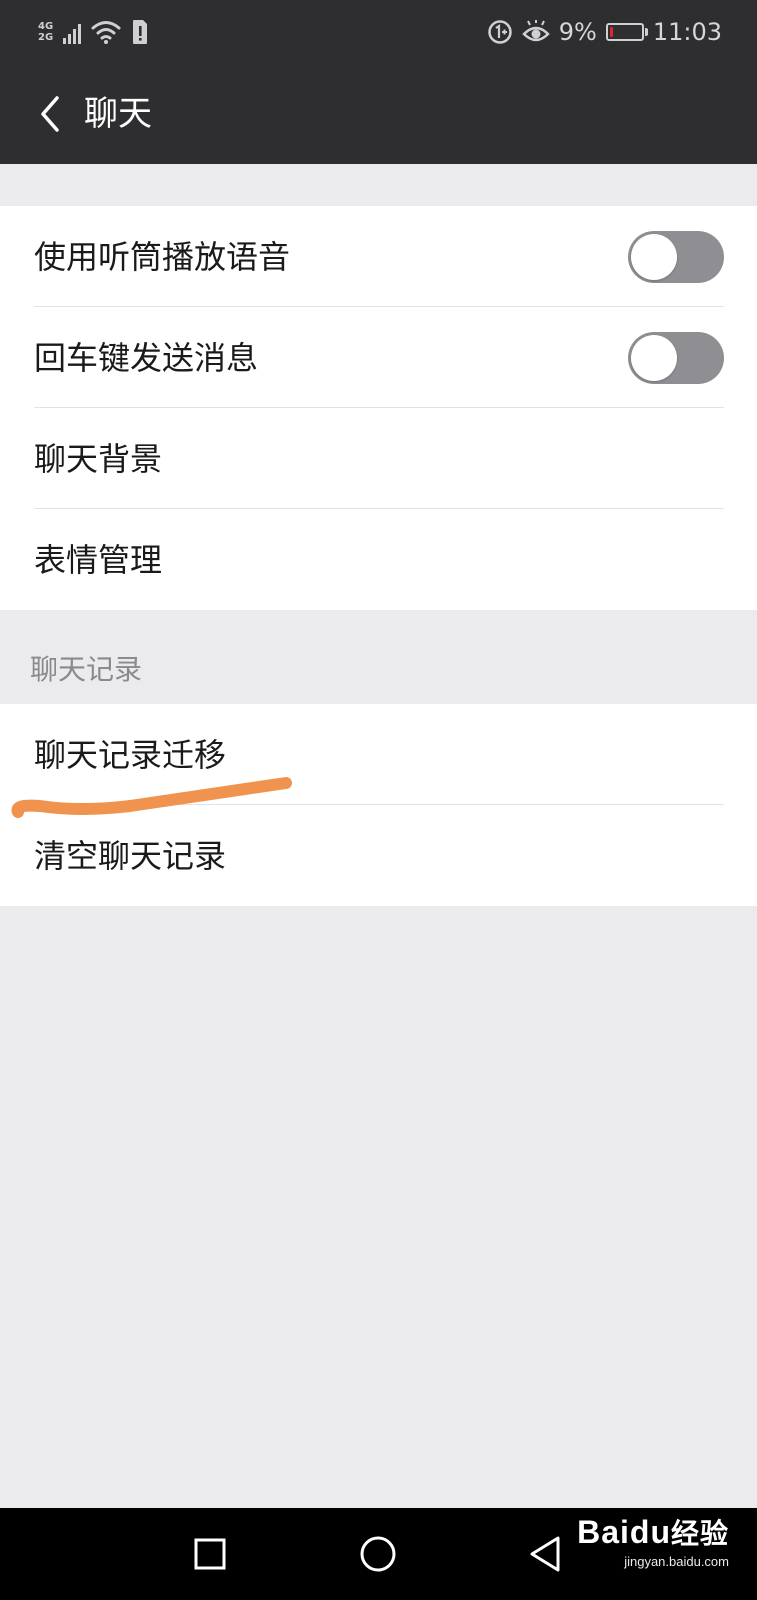 The width and height of the screenshot is (757, 1600). Describe the element at coordinates (162, 256) in the screenshot. I see `setting-label: 使用听筒播放语音` at that location.